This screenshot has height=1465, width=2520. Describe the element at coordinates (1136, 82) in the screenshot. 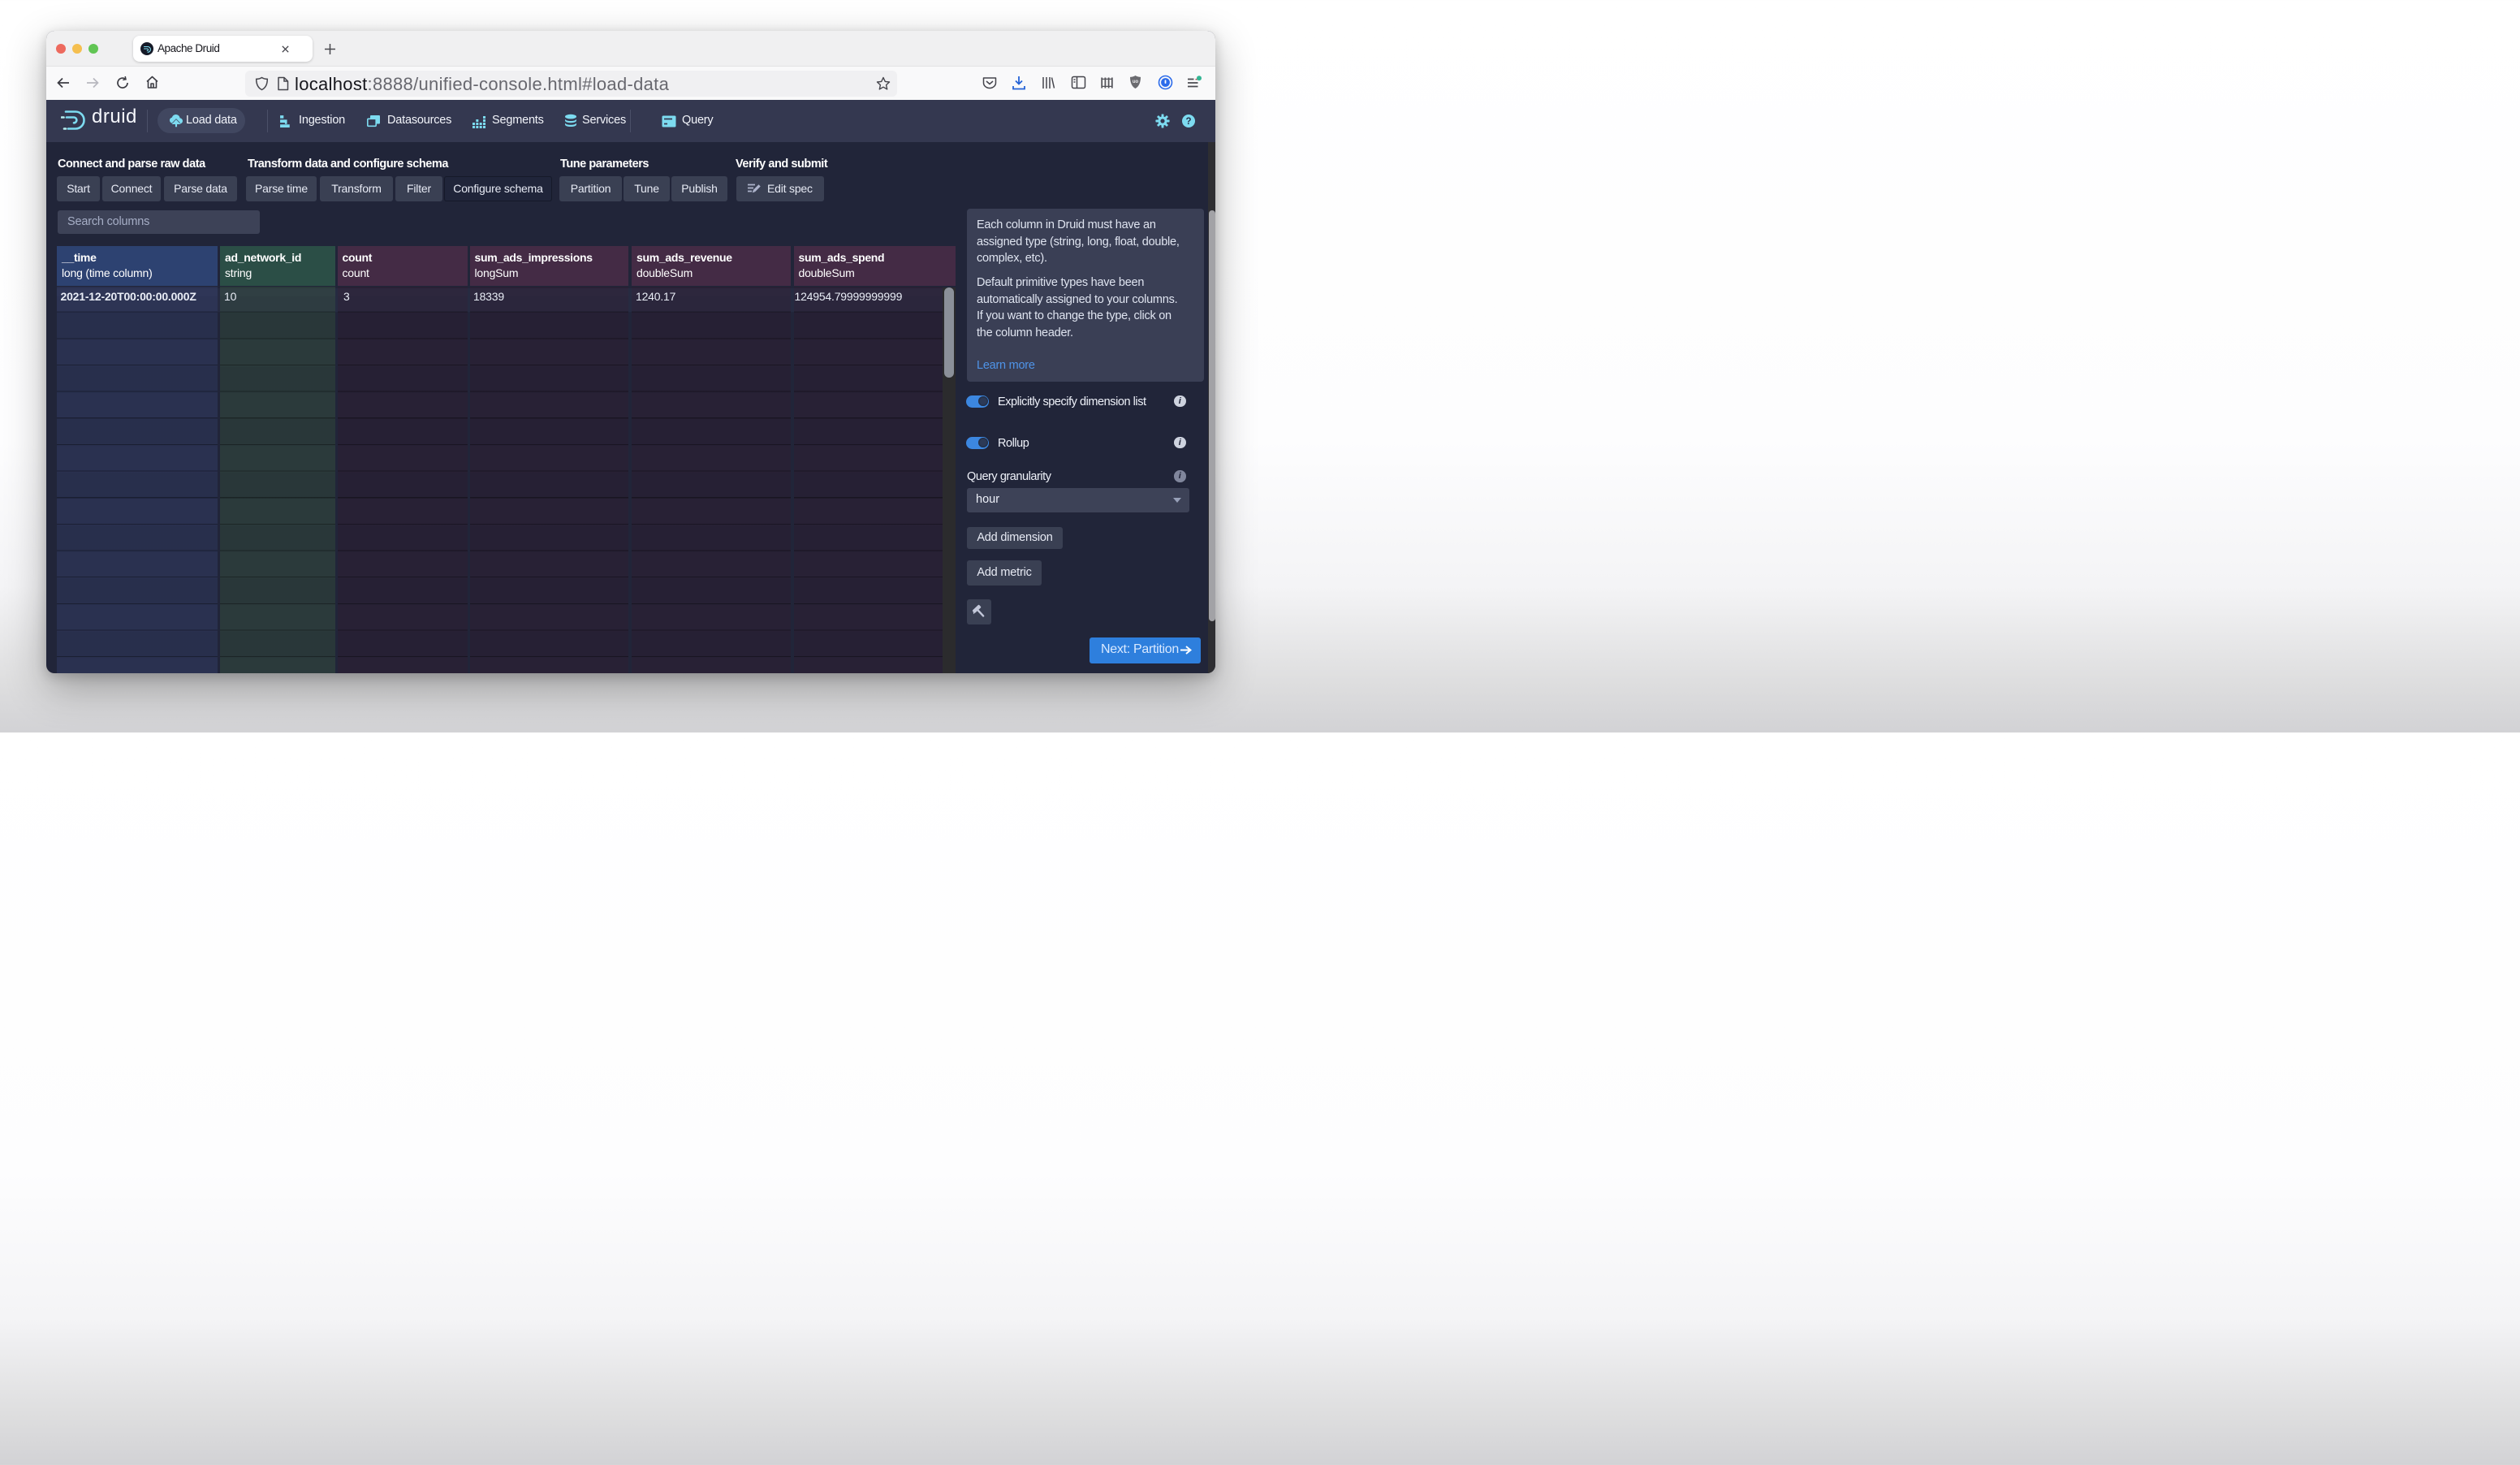

I see `svg-text: uo` at that location.